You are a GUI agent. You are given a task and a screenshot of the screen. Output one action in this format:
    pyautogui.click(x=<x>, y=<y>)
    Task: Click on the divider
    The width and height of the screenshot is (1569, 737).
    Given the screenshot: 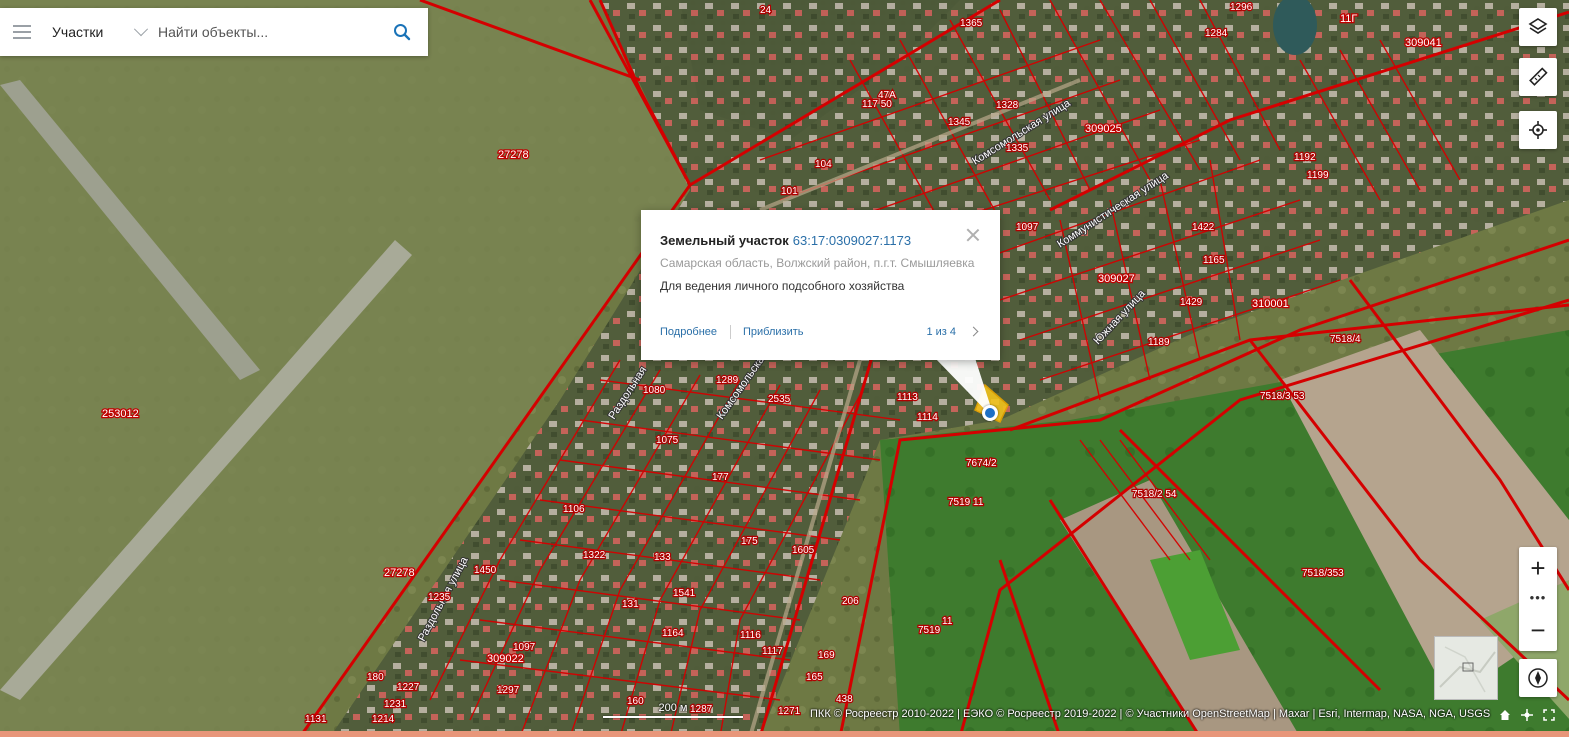 What is the action you would take?
    pyautogui.click(x=730, y=332)
    